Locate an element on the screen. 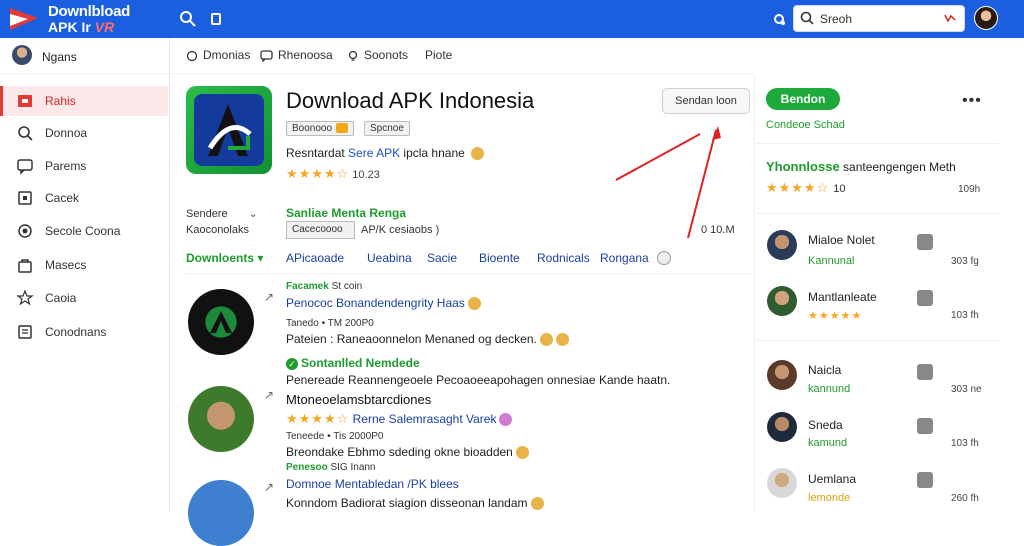 This screenshot has height=546, width=1024. logo-subtitle-text: APK Ir is located at coordinates (69, 27).